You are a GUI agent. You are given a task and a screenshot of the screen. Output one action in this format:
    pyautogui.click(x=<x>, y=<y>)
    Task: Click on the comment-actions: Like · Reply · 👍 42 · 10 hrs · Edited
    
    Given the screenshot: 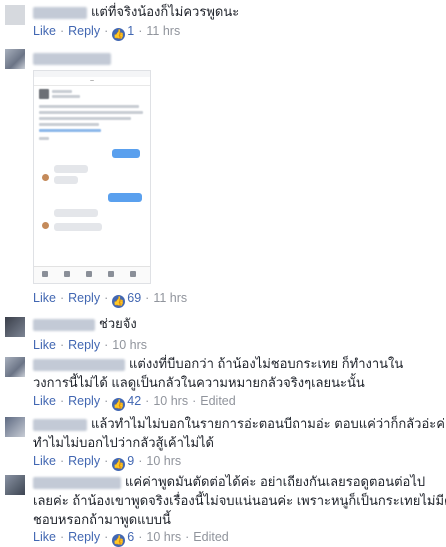 What is the action you would take?
    pyautogui.click(x=134, y=402)
    